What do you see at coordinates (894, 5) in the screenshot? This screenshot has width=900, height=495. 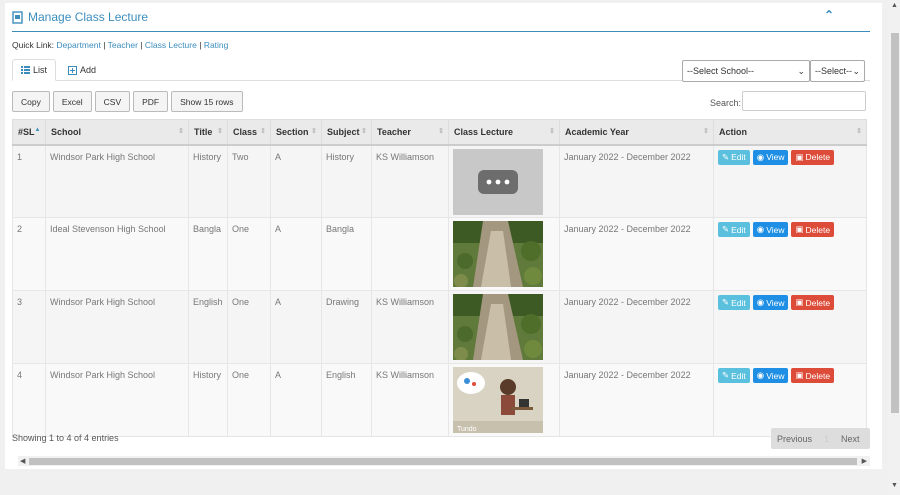 I see `scroll-up-icon: ▲` at bounding box center [894, 5].